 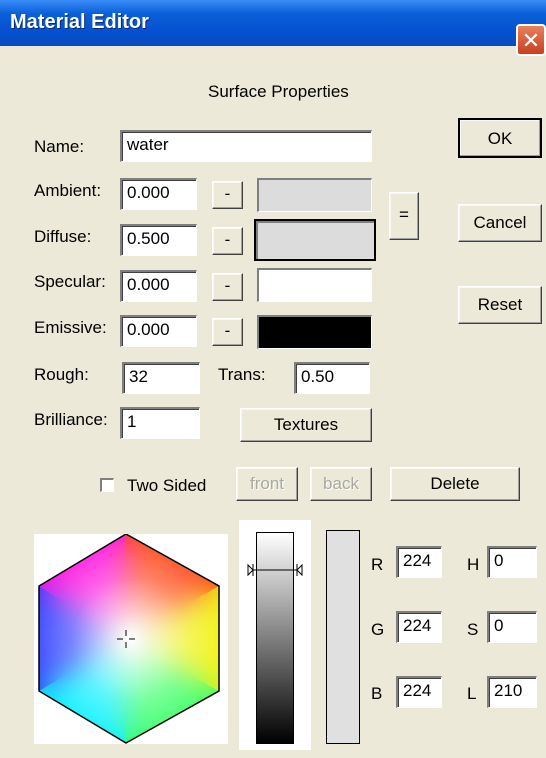 What do you see at coordinates (70, 281) in the screenshot?
I see `specular-label: Specular:` at bounding box center [70, 281].